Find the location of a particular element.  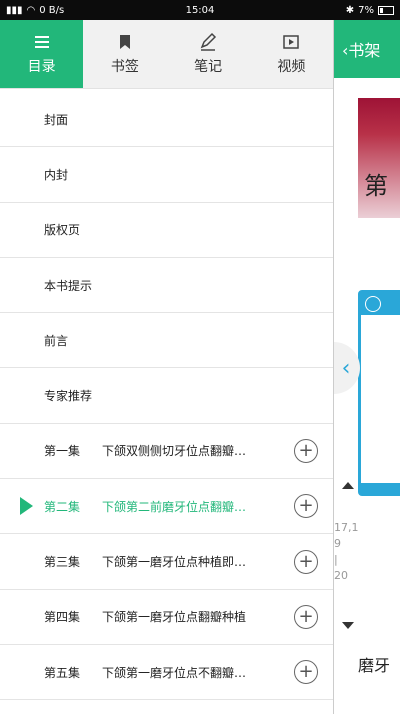

toc-title: 本书提示 is located at coordinates (68, 285).